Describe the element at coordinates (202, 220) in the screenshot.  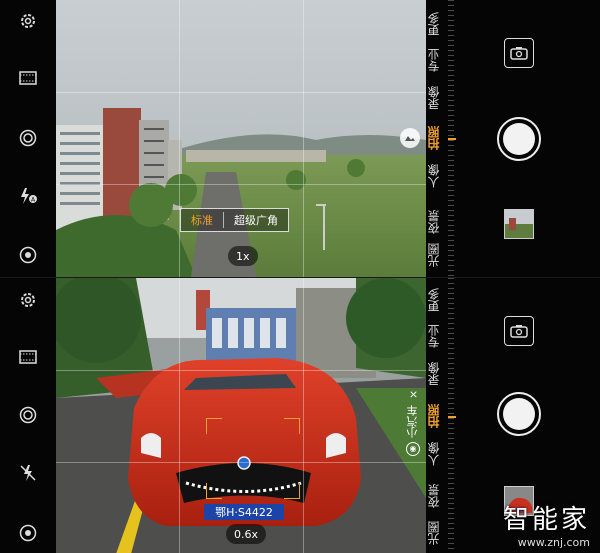
I see `lens-standard: 标准` at that location.